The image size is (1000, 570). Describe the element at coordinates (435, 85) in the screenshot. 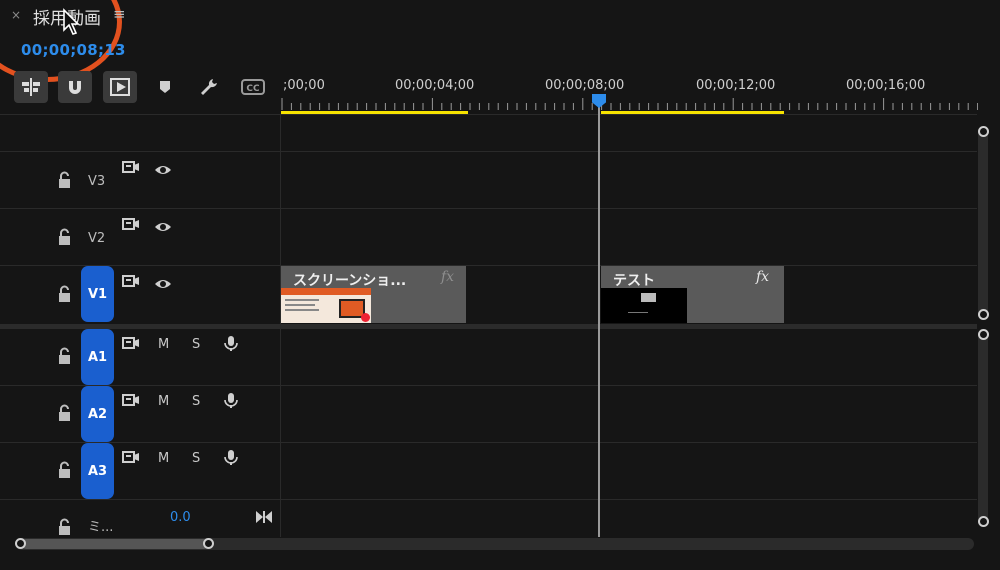

I see `ruler-label-4s: 00;00;04;00` at that location.